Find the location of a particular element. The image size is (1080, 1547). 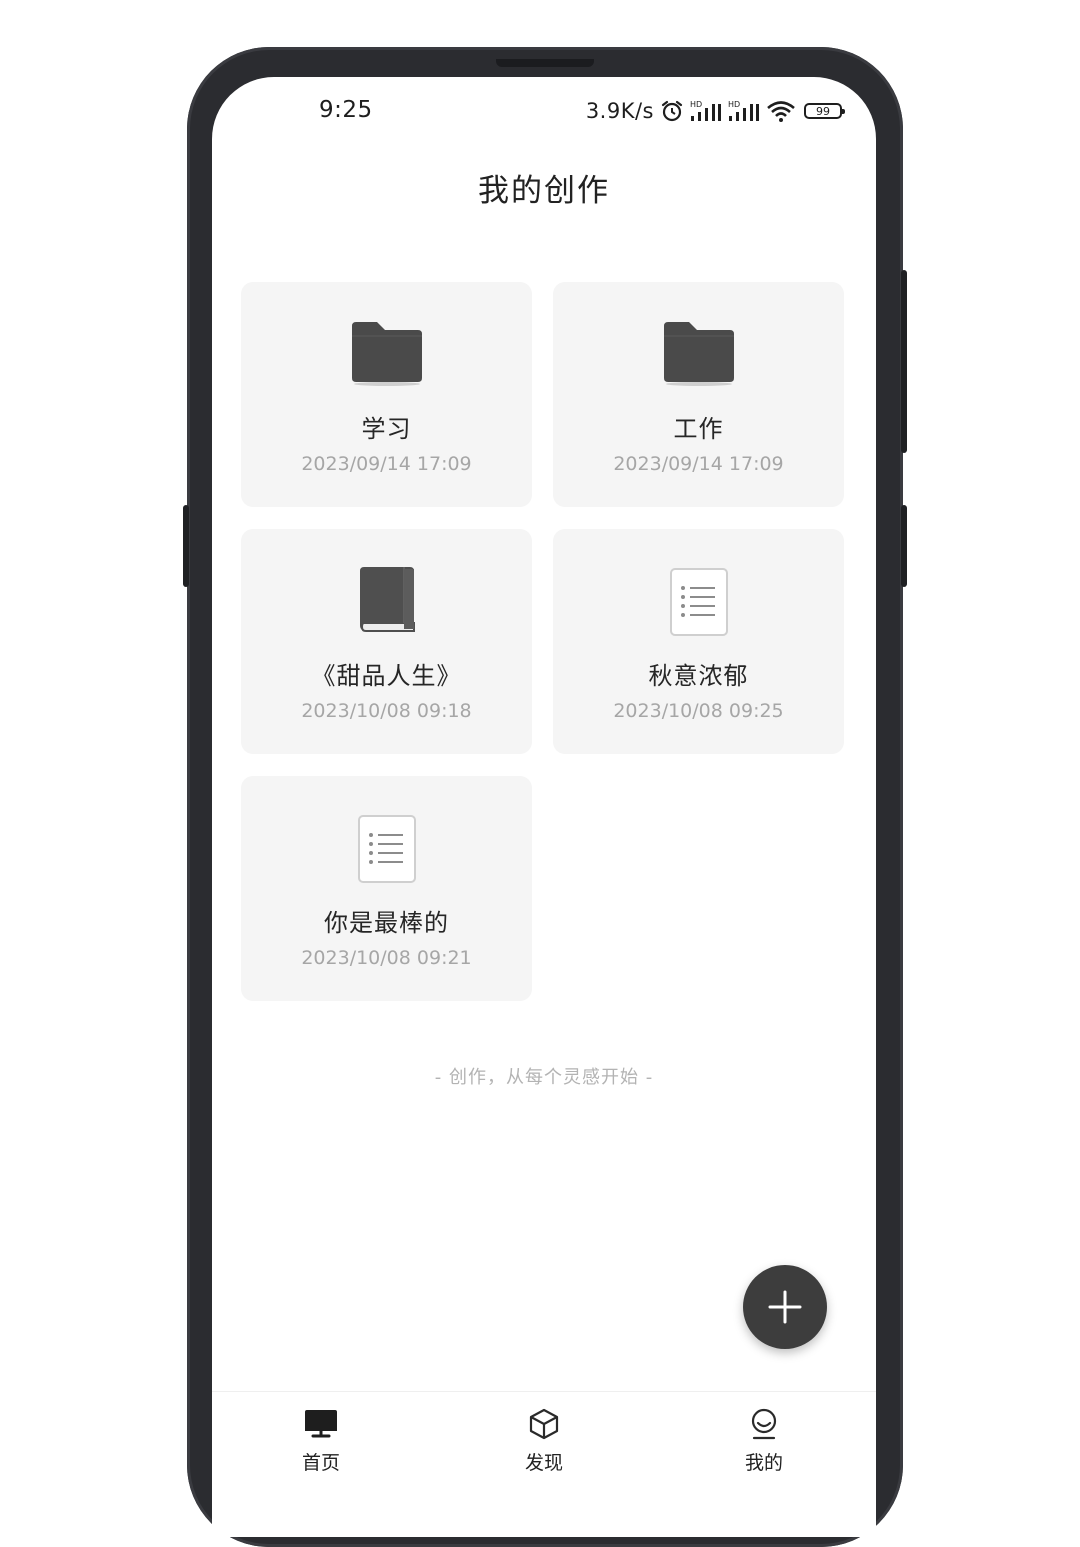

nav-label: 首页 is located at coordinates (320, 1463).